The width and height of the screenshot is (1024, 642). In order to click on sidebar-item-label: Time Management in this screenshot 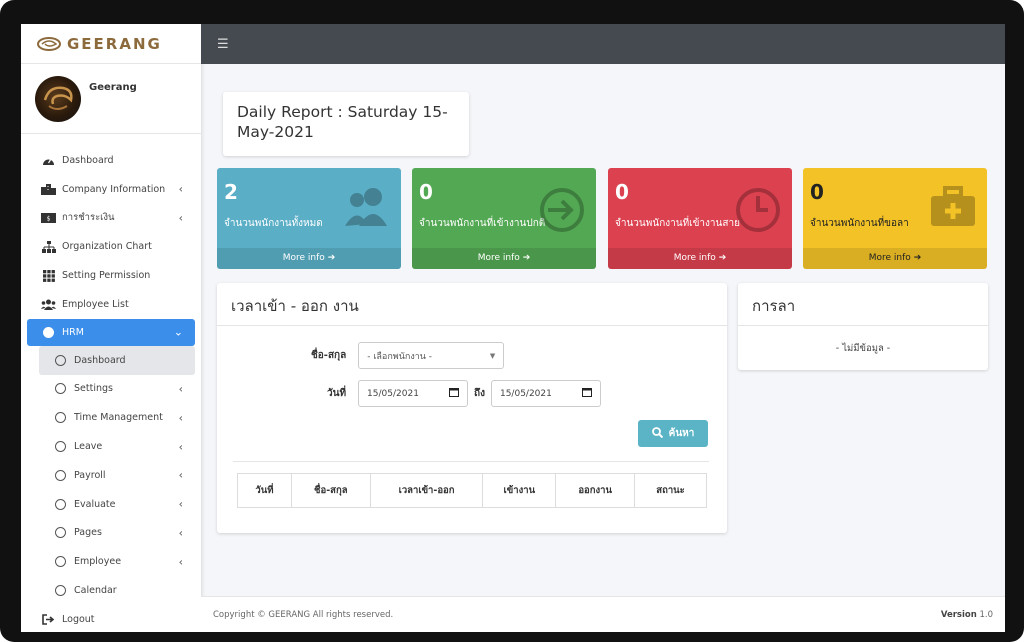, I will do `click(118, 418)`.